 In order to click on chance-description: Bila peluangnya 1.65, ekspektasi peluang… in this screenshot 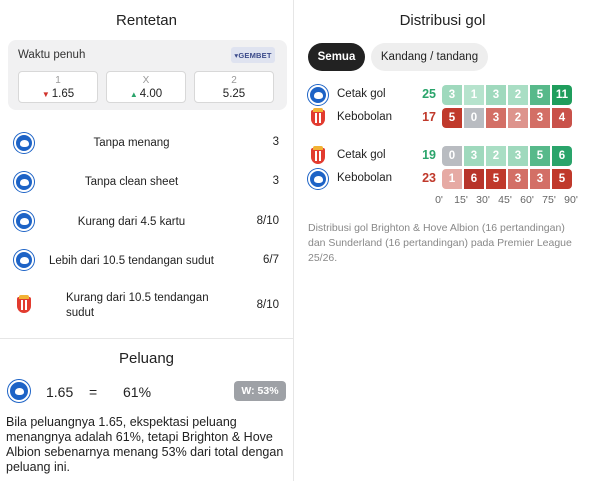, I will do `click(145, 444)`.